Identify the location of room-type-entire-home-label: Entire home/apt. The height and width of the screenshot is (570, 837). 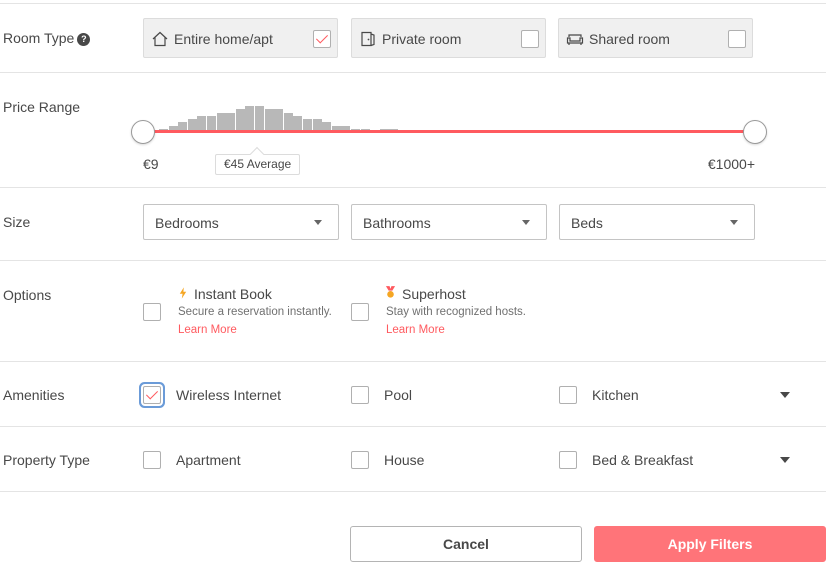
(223, 39).